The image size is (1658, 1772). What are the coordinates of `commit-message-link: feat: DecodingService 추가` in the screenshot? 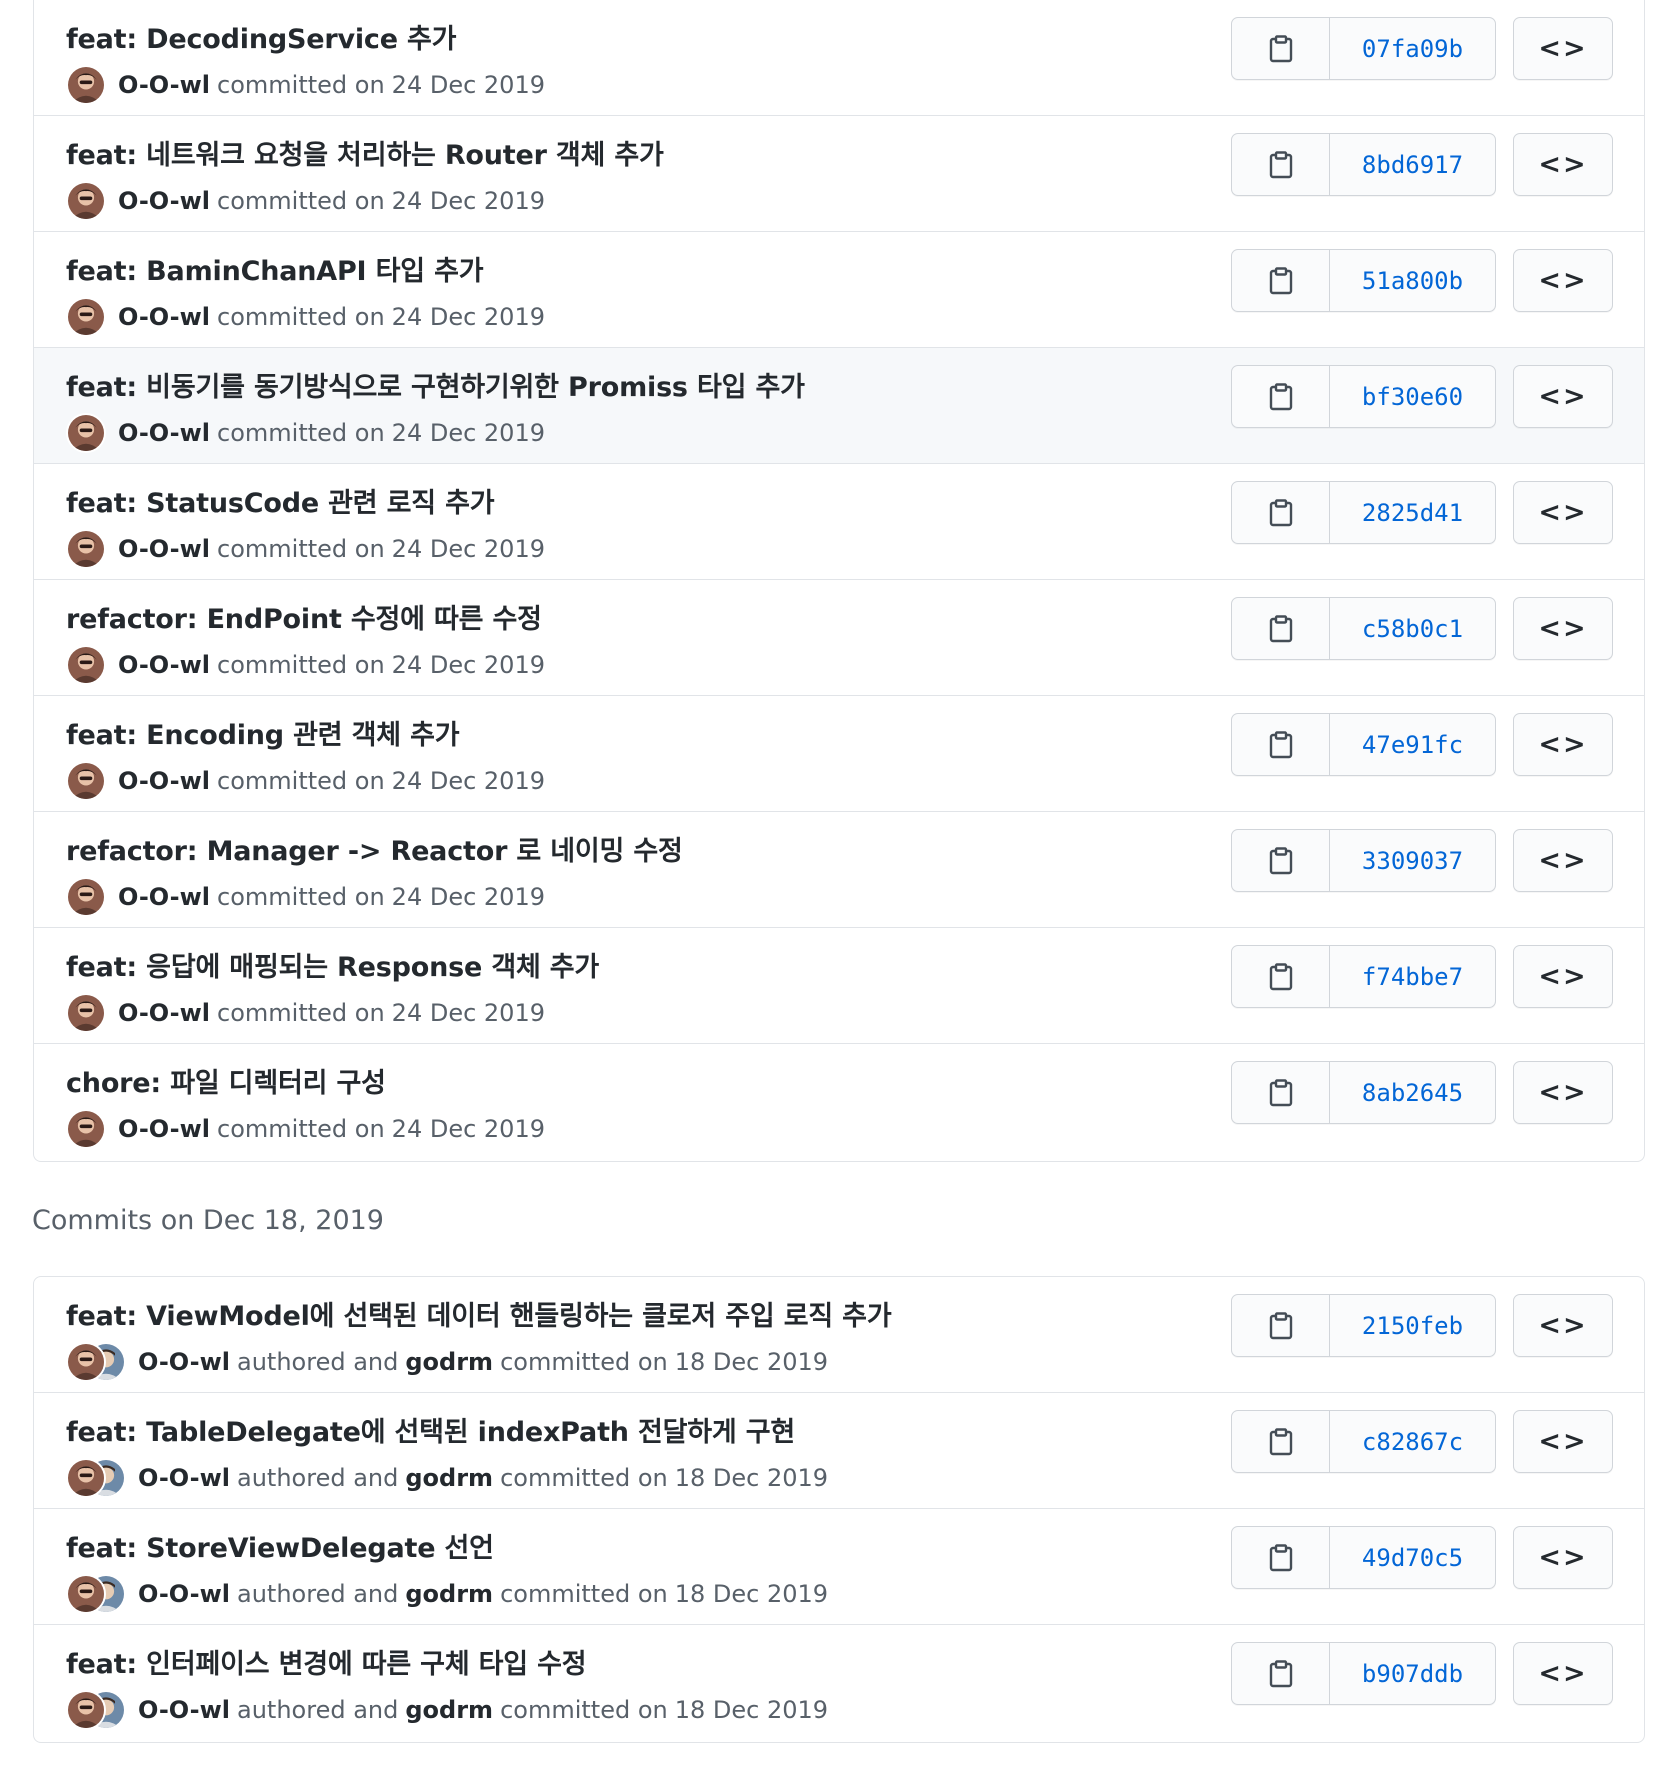 It's located at (261, 36).